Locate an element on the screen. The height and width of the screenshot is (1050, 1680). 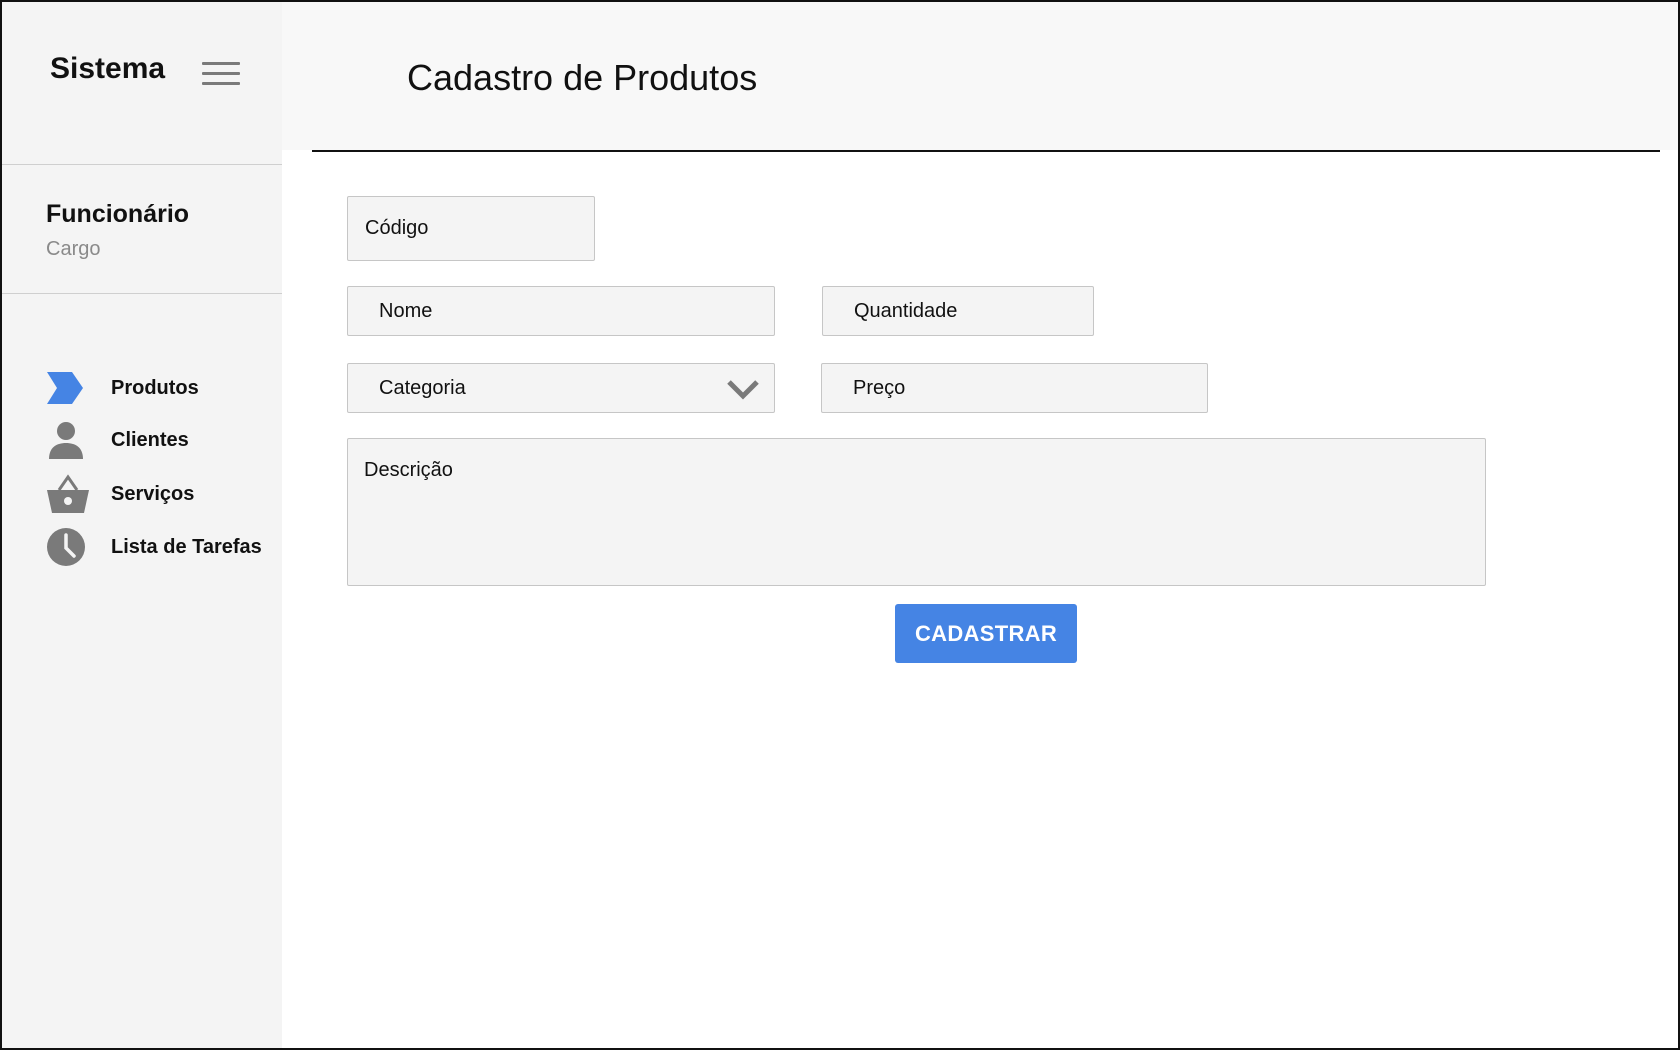
brand-title: Sistema is located at coordinates (108, 68).